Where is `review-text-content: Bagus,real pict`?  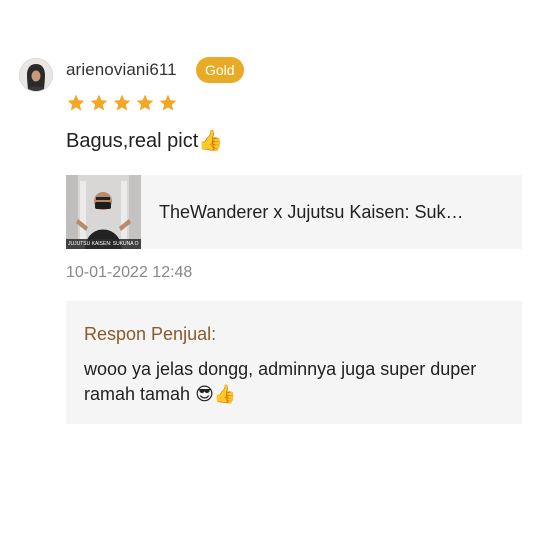 review-text-content: Bagus,real pict is located at coordinates (132, 141).